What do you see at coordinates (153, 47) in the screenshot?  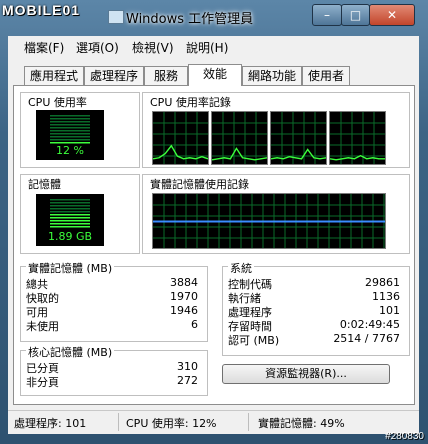 I see `menu-view: 檢視(V)` at bounding box center [153, 47].